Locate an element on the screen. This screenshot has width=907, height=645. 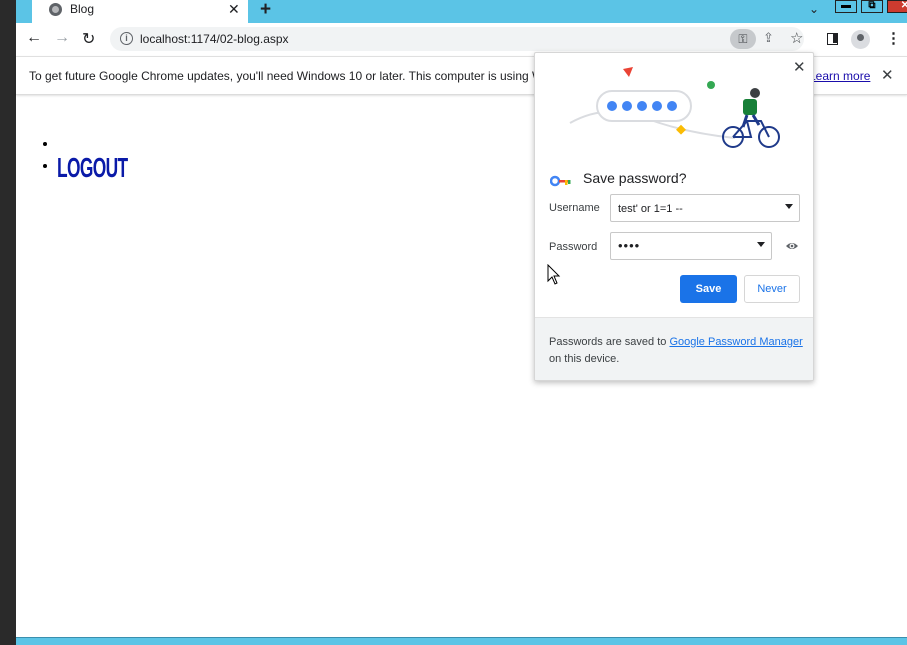
learn-more-link: Learn more is located at coordinates (839, 76).